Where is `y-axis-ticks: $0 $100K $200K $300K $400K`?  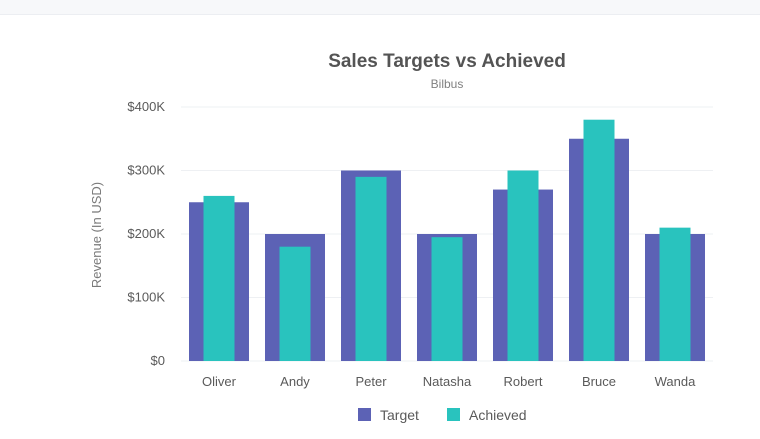 y-axis-ticks: $0 $100K $200K $300K $400K is located at coordinates (146, 233).